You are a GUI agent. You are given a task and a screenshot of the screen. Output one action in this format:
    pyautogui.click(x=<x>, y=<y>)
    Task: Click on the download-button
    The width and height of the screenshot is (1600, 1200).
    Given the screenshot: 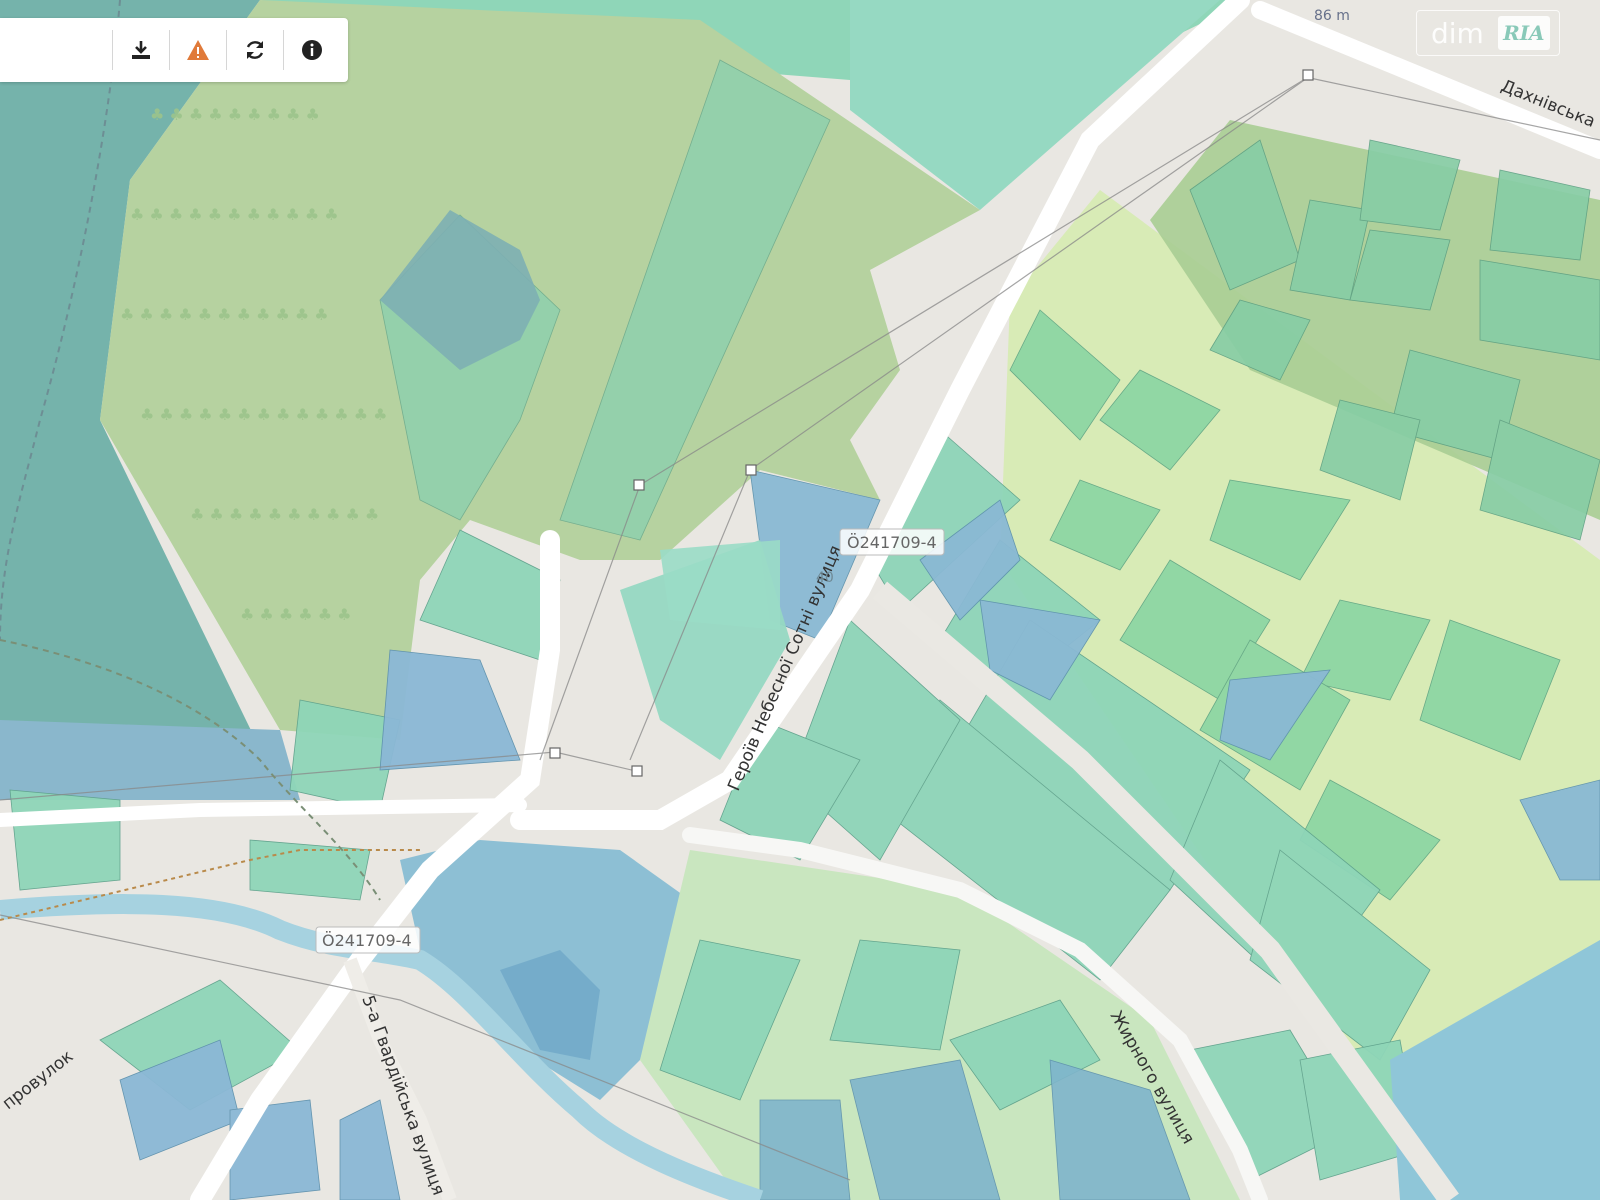 What is the action you would take?
    pyautogui.click(x=140, y=50)
    